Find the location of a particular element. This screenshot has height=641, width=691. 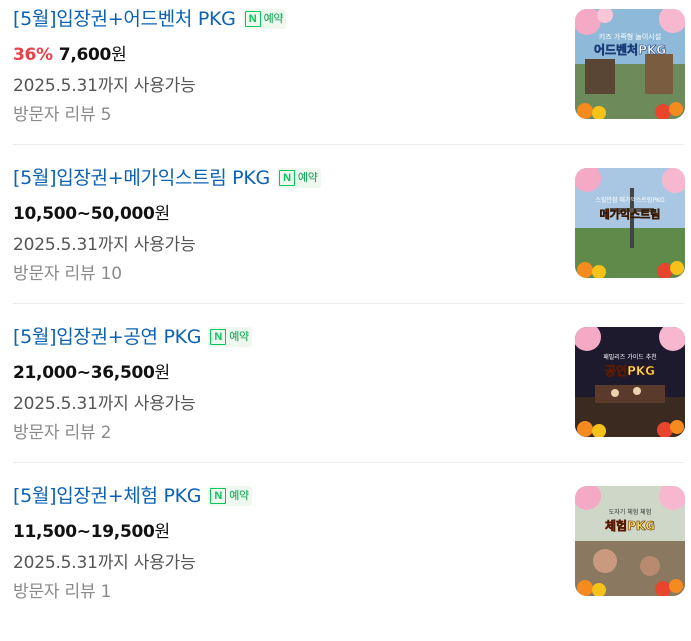

item-price: 10,500~50,000원 is located at coordinates (91, 214).